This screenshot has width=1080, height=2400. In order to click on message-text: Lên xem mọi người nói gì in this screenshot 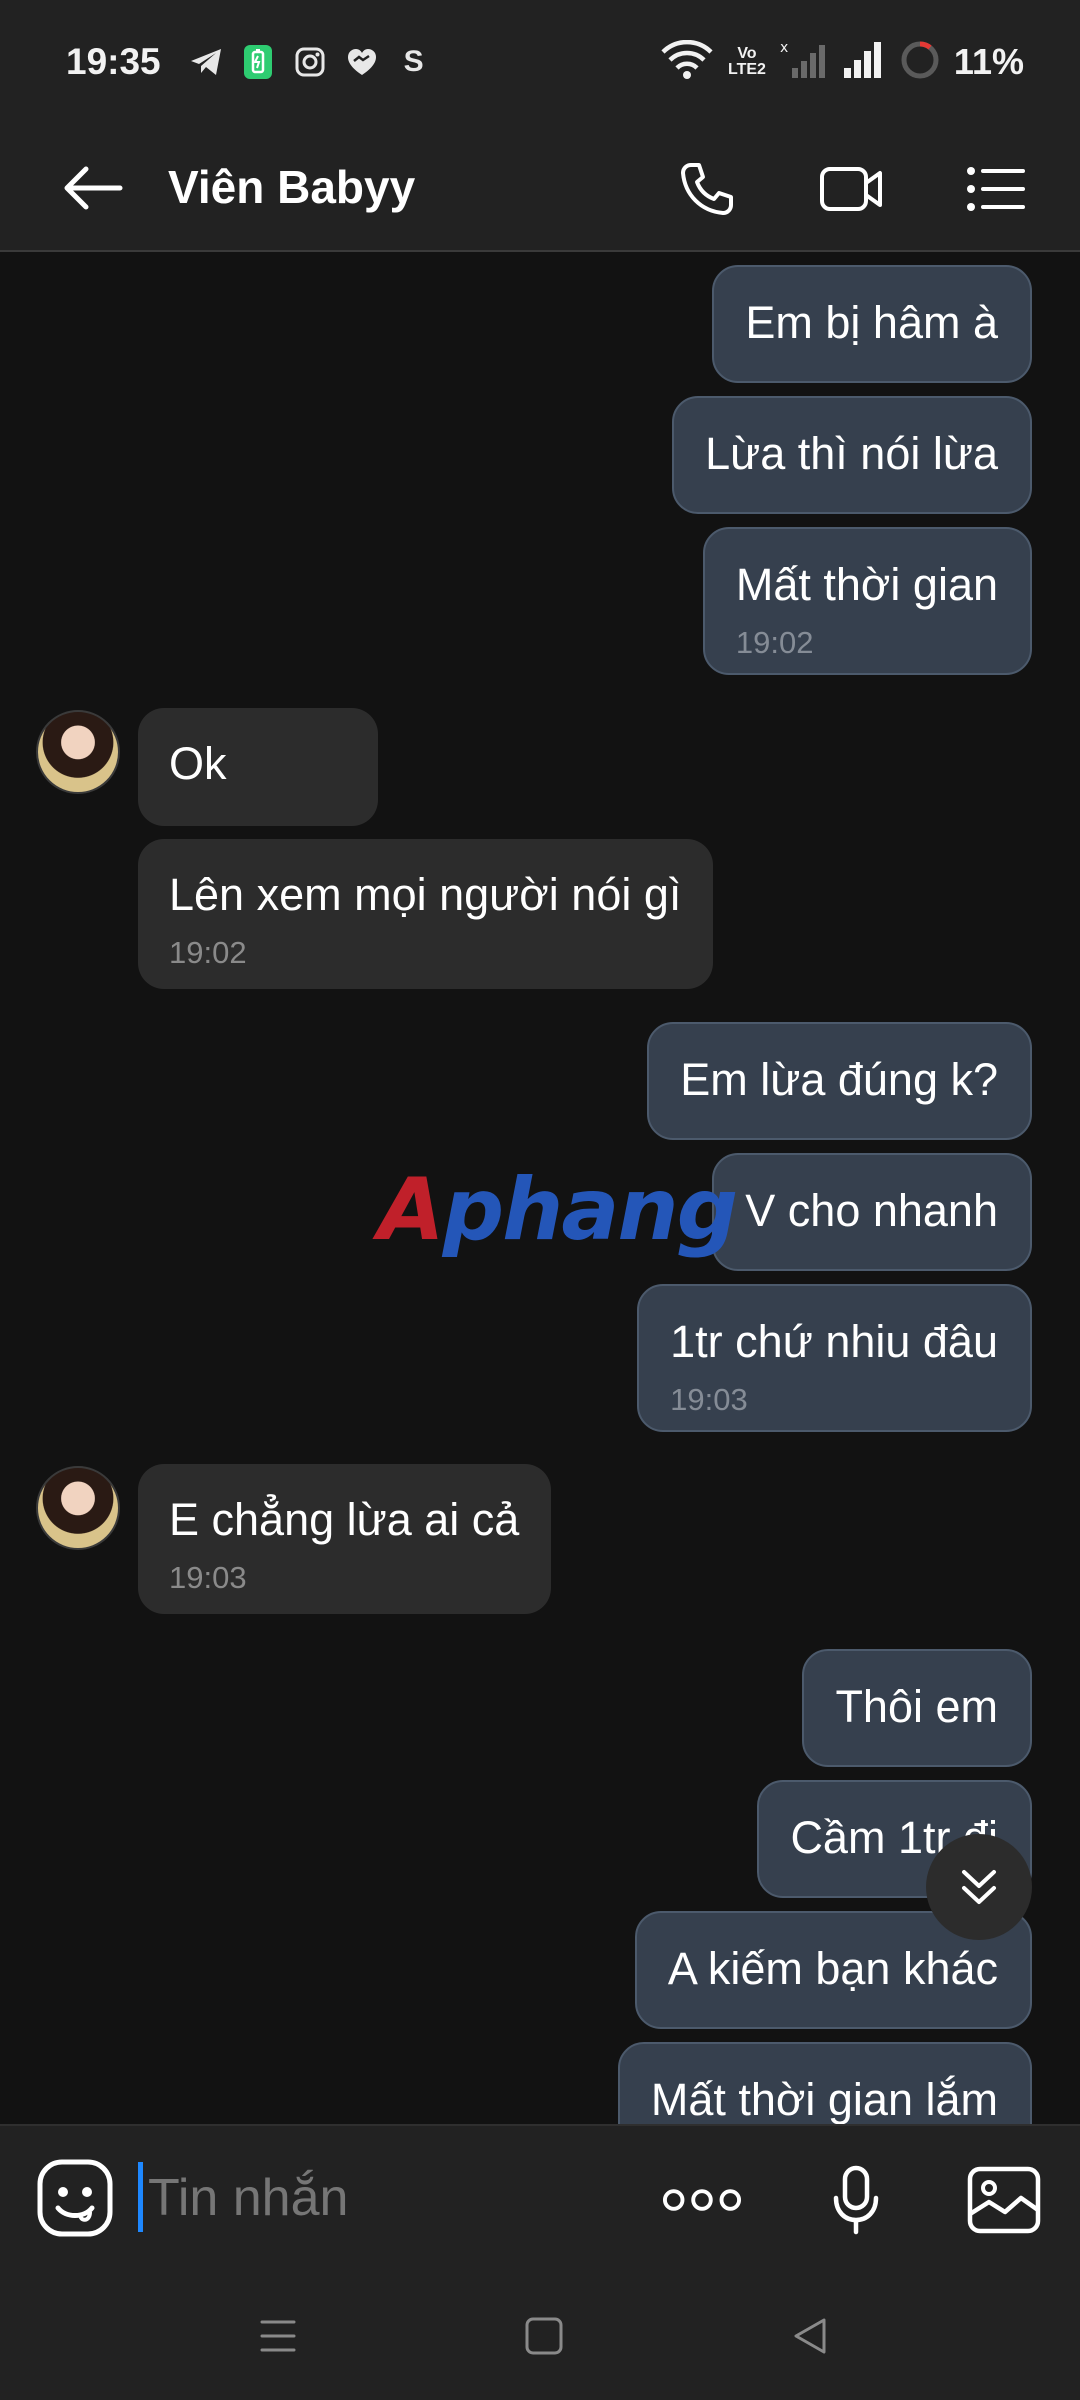, I will do `click(425, 894)`.